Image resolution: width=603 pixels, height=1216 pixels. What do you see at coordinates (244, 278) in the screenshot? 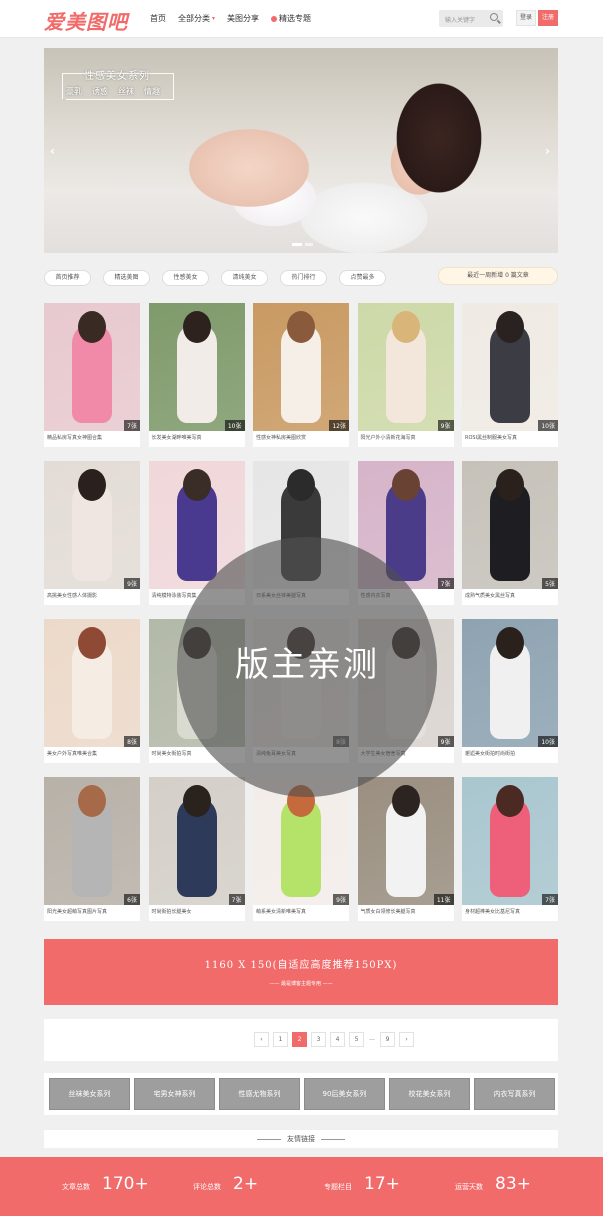
I see `pill-pure: 清纯美女` at bounding box center [244, 278].